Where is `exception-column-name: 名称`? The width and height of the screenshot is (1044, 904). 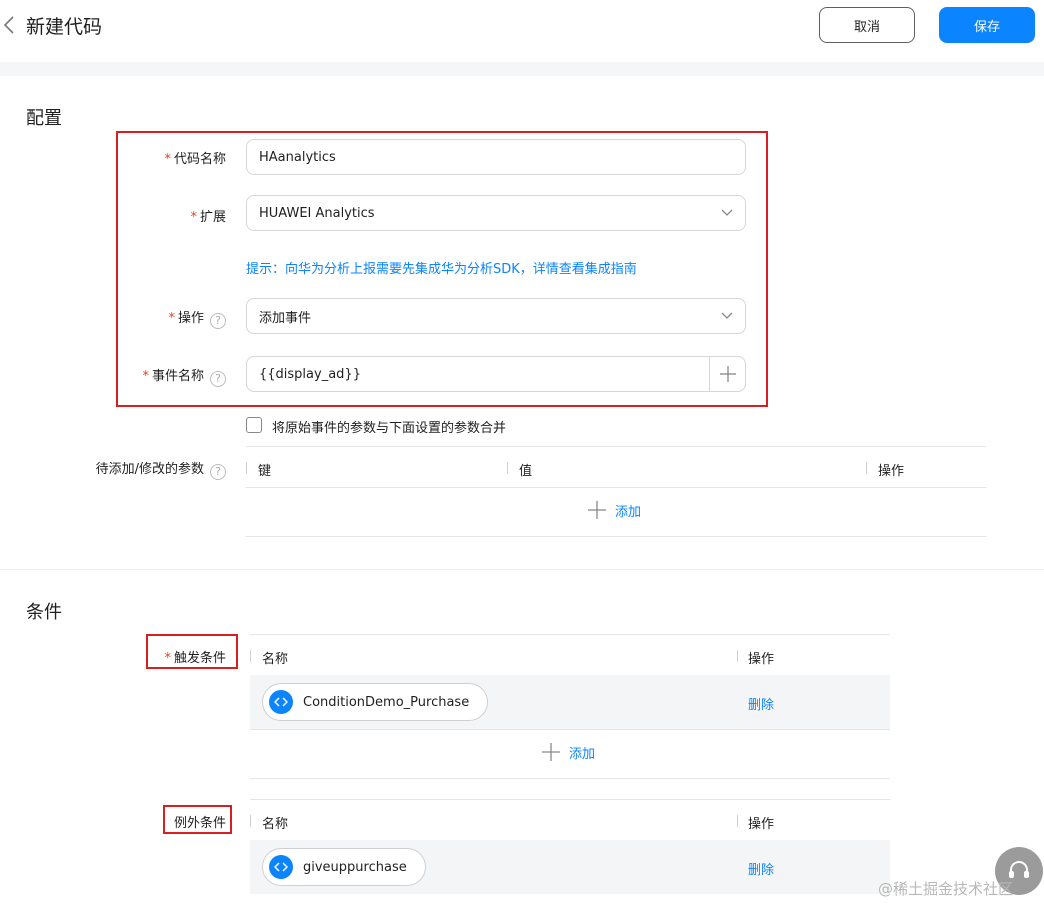 exception-column-name: 名称 is located at coordinates (275, 824).